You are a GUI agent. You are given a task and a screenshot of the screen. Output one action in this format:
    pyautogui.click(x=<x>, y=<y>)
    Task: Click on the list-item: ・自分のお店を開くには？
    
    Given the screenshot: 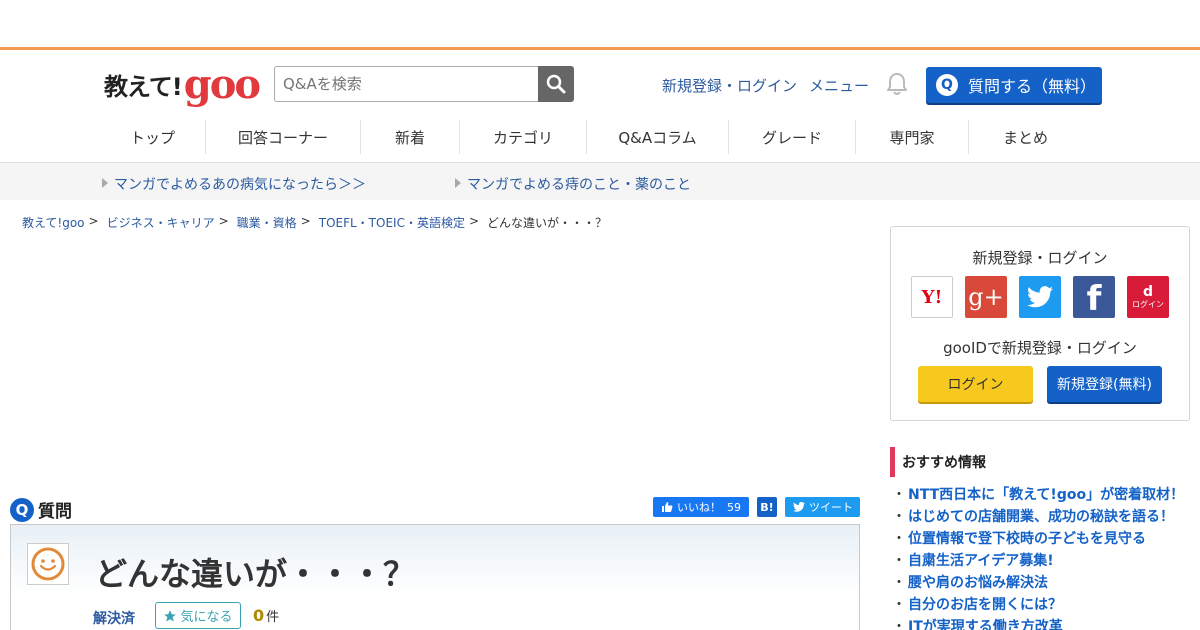 What is the action you would take?
    pyautogui.click(x=1038, y=607)
    